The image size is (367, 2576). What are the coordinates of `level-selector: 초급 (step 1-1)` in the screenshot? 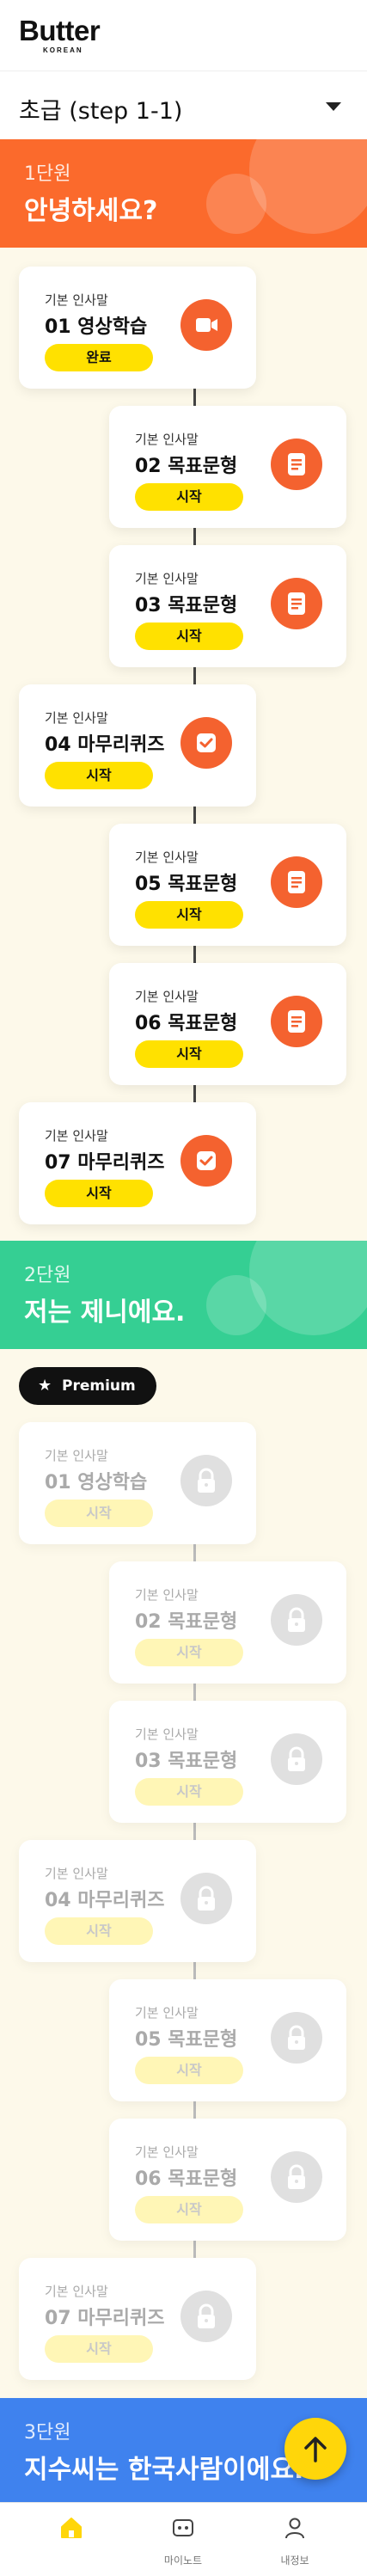 It's located at (183, 105).